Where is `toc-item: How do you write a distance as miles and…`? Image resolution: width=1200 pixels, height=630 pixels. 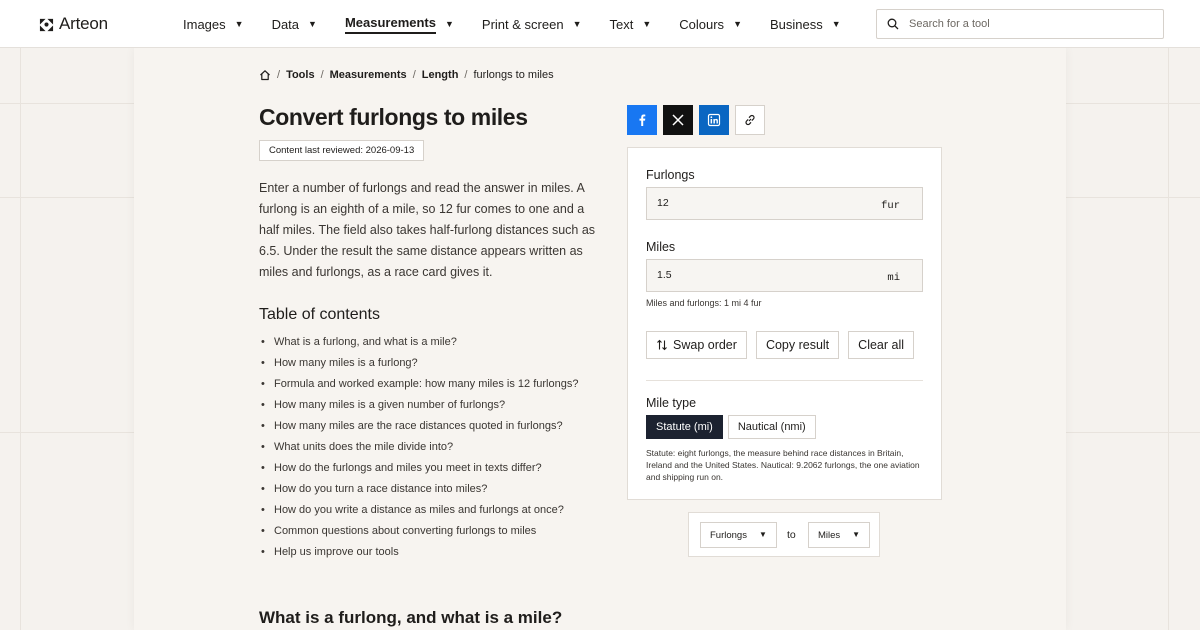
toc-item: How do you write a distance as miles and… is located at coordinates (429, 510).